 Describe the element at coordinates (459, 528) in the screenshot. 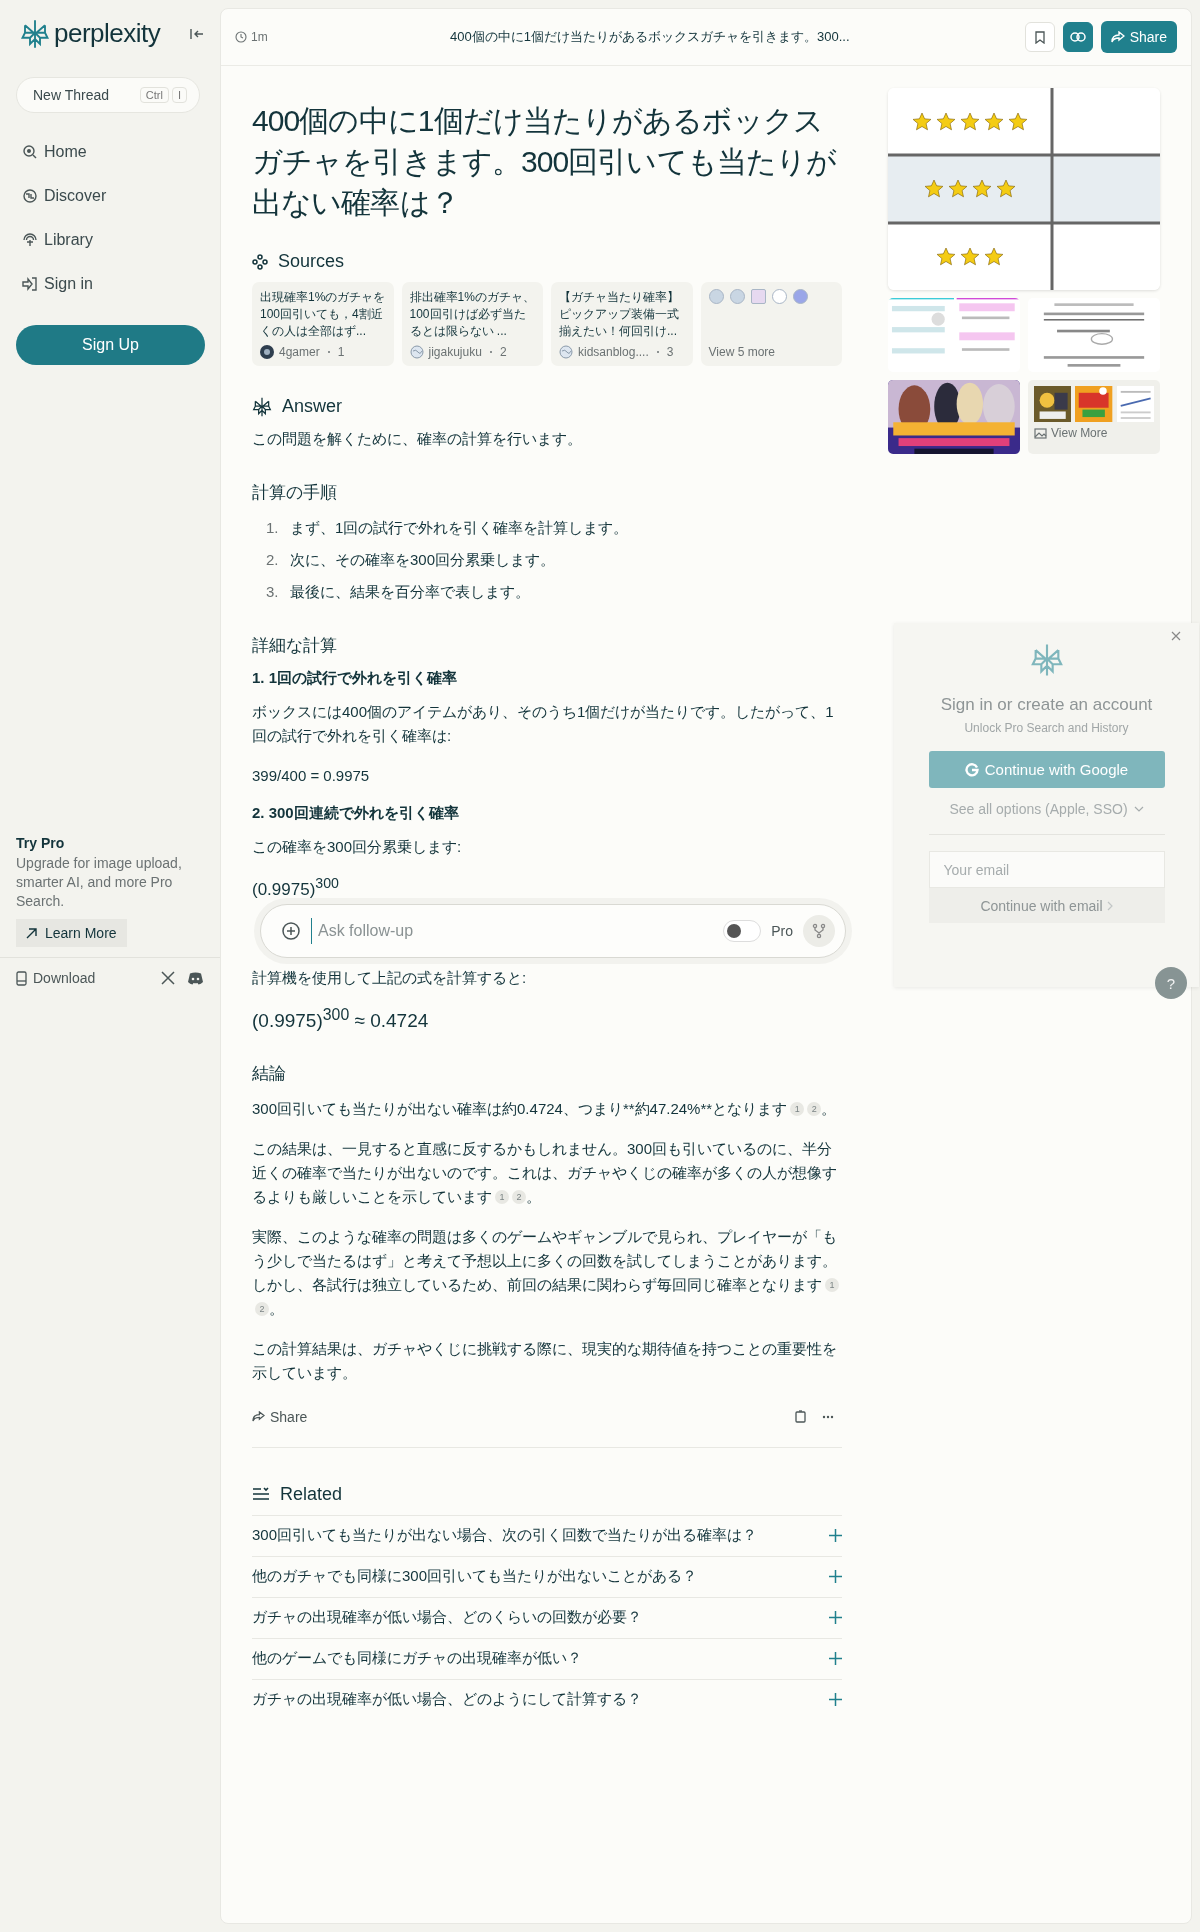

I see `list-item: まず、1回の試行で外れを引く確率を計算します。` at that location.